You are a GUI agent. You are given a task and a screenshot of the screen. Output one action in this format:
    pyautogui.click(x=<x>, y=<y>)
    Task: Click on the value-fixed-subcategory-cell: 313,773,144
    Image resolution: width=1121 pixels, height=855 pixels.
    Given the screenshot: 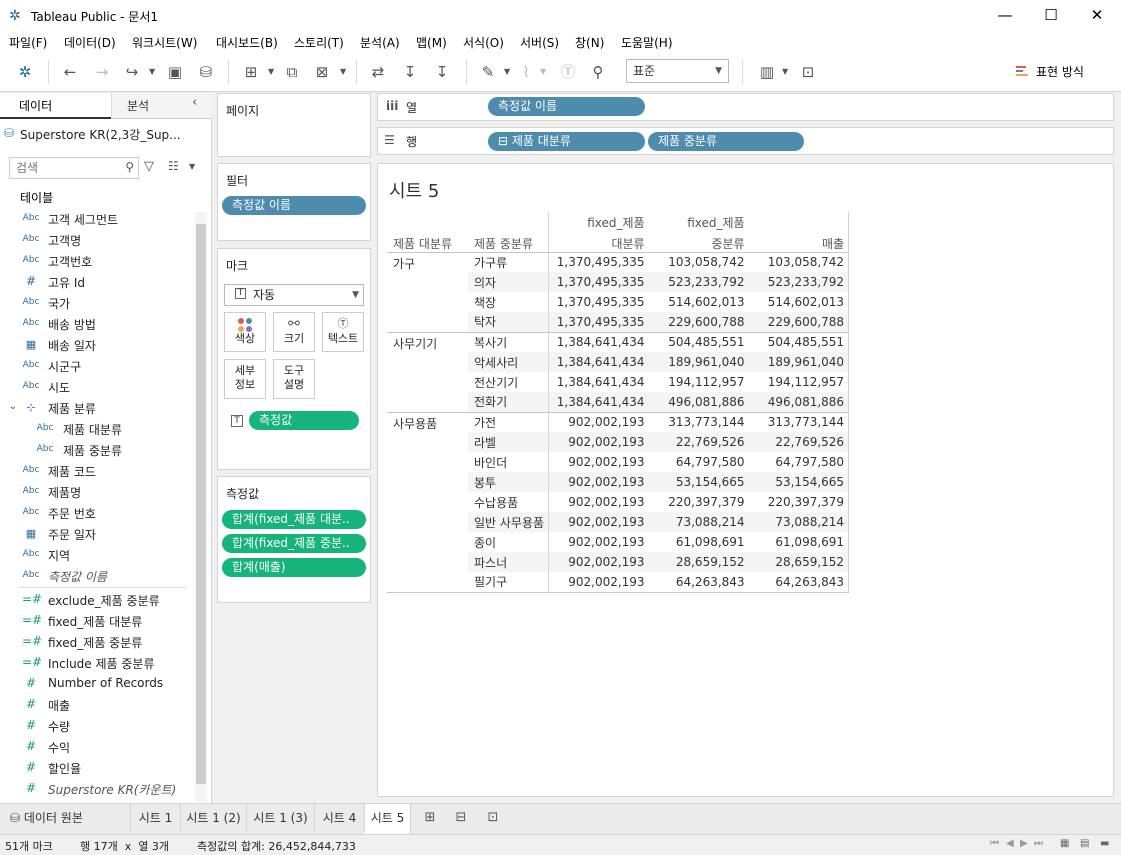 What is the action you would take?
    pyautogui.click(x=698, y=421)
    